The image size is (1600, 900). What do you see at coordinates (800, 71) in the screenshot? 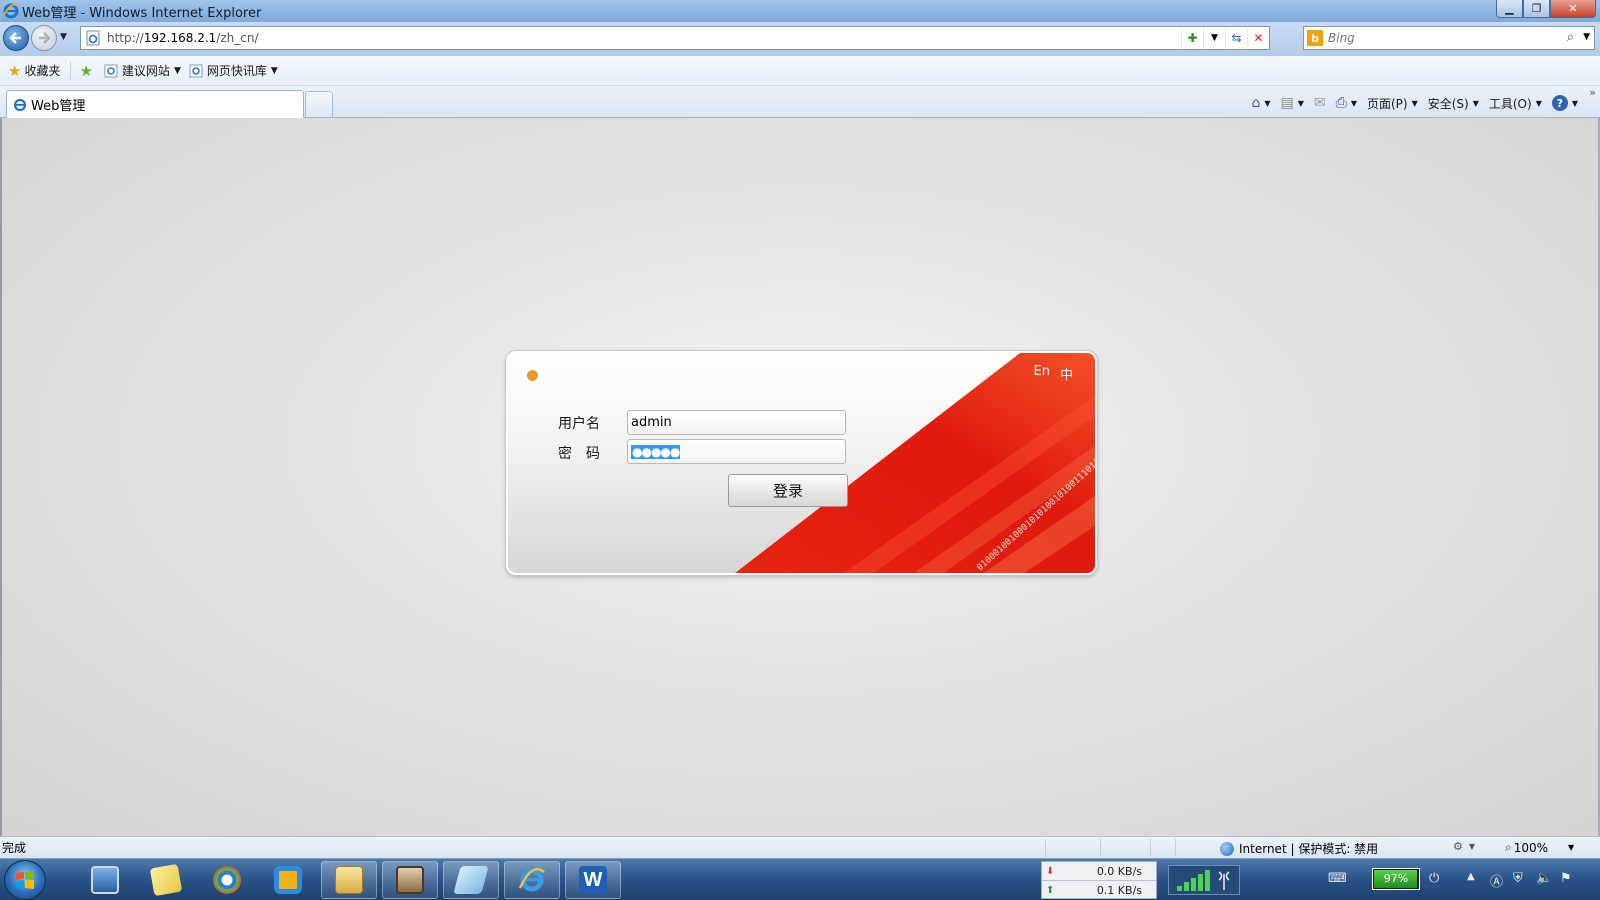
I see `favorites-bar: ★ 收藏夹 ★ 建议网站 ▼ 网页快讯库 ▼` at bounding box center [800, 71].